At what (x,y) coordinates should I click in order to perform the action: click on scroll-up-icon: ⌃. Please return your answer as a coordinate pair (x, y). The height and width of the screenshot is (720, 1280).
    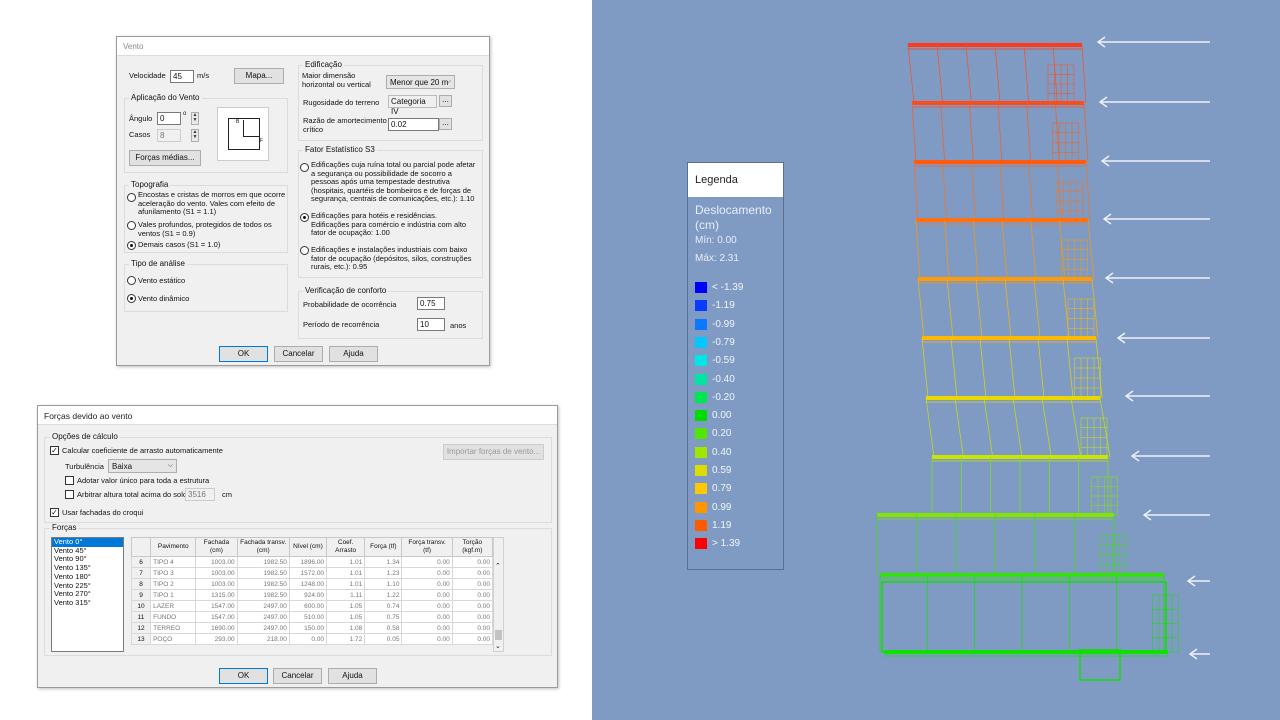
    Looking at the image, I should click on (498, 566).